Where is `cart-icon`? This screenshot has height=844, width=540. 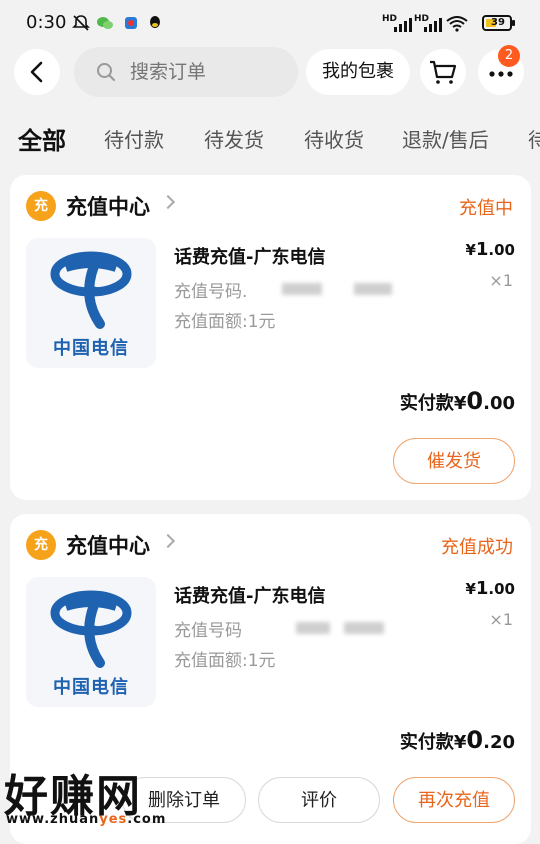
cart-icon is located at coordinates (443, 72).